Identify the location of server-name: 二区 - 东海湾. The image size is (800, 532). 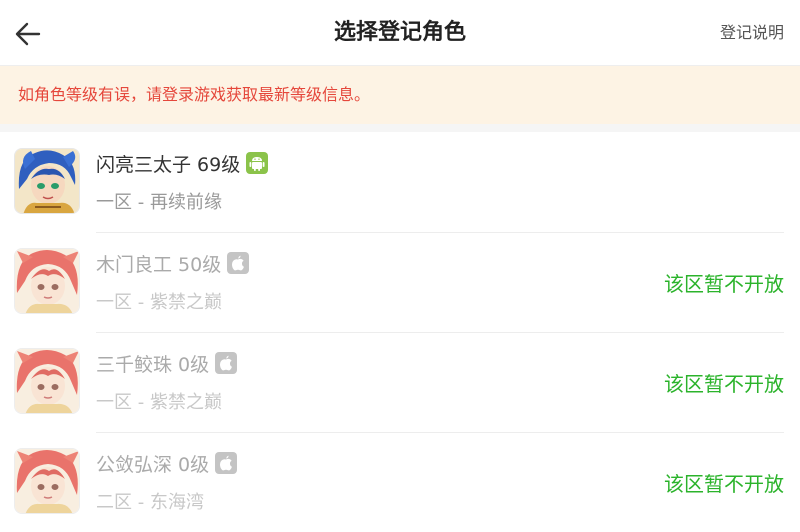
(150, 502).